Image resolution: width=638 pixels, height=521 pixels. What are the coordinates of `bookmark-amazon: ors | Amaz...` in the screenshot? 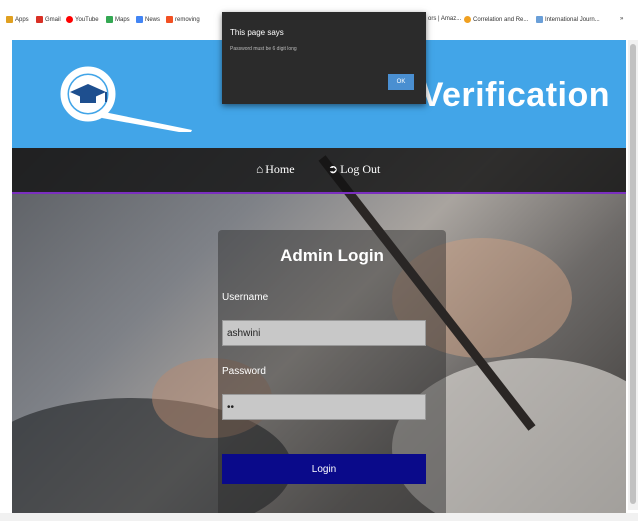 It's located at (444, 19).